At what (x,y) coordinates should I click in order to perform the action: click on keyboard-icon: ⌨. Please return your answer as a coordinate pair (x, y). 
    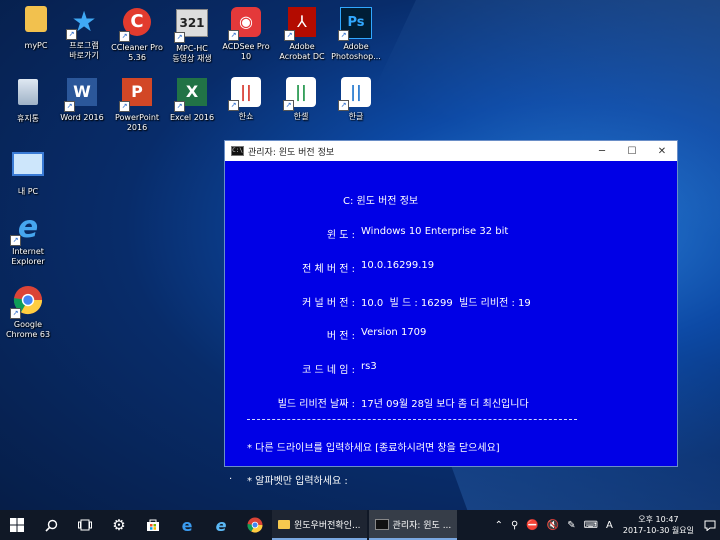
    Looking at the image, I should click on (591, 525).